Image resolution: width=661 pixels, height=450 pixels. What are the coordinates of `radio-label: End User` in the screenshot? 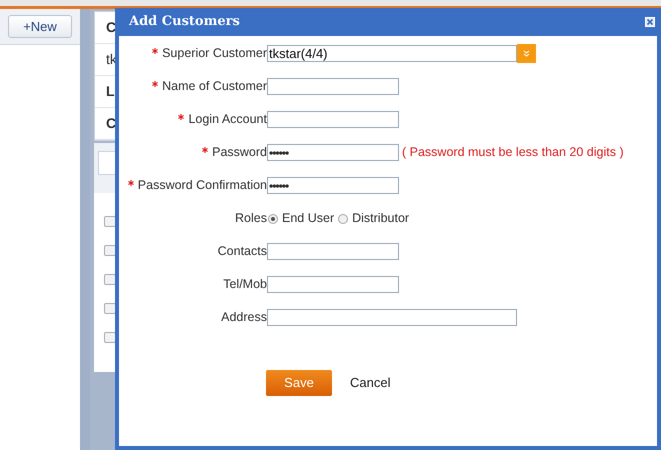 It's located at (308, 219).